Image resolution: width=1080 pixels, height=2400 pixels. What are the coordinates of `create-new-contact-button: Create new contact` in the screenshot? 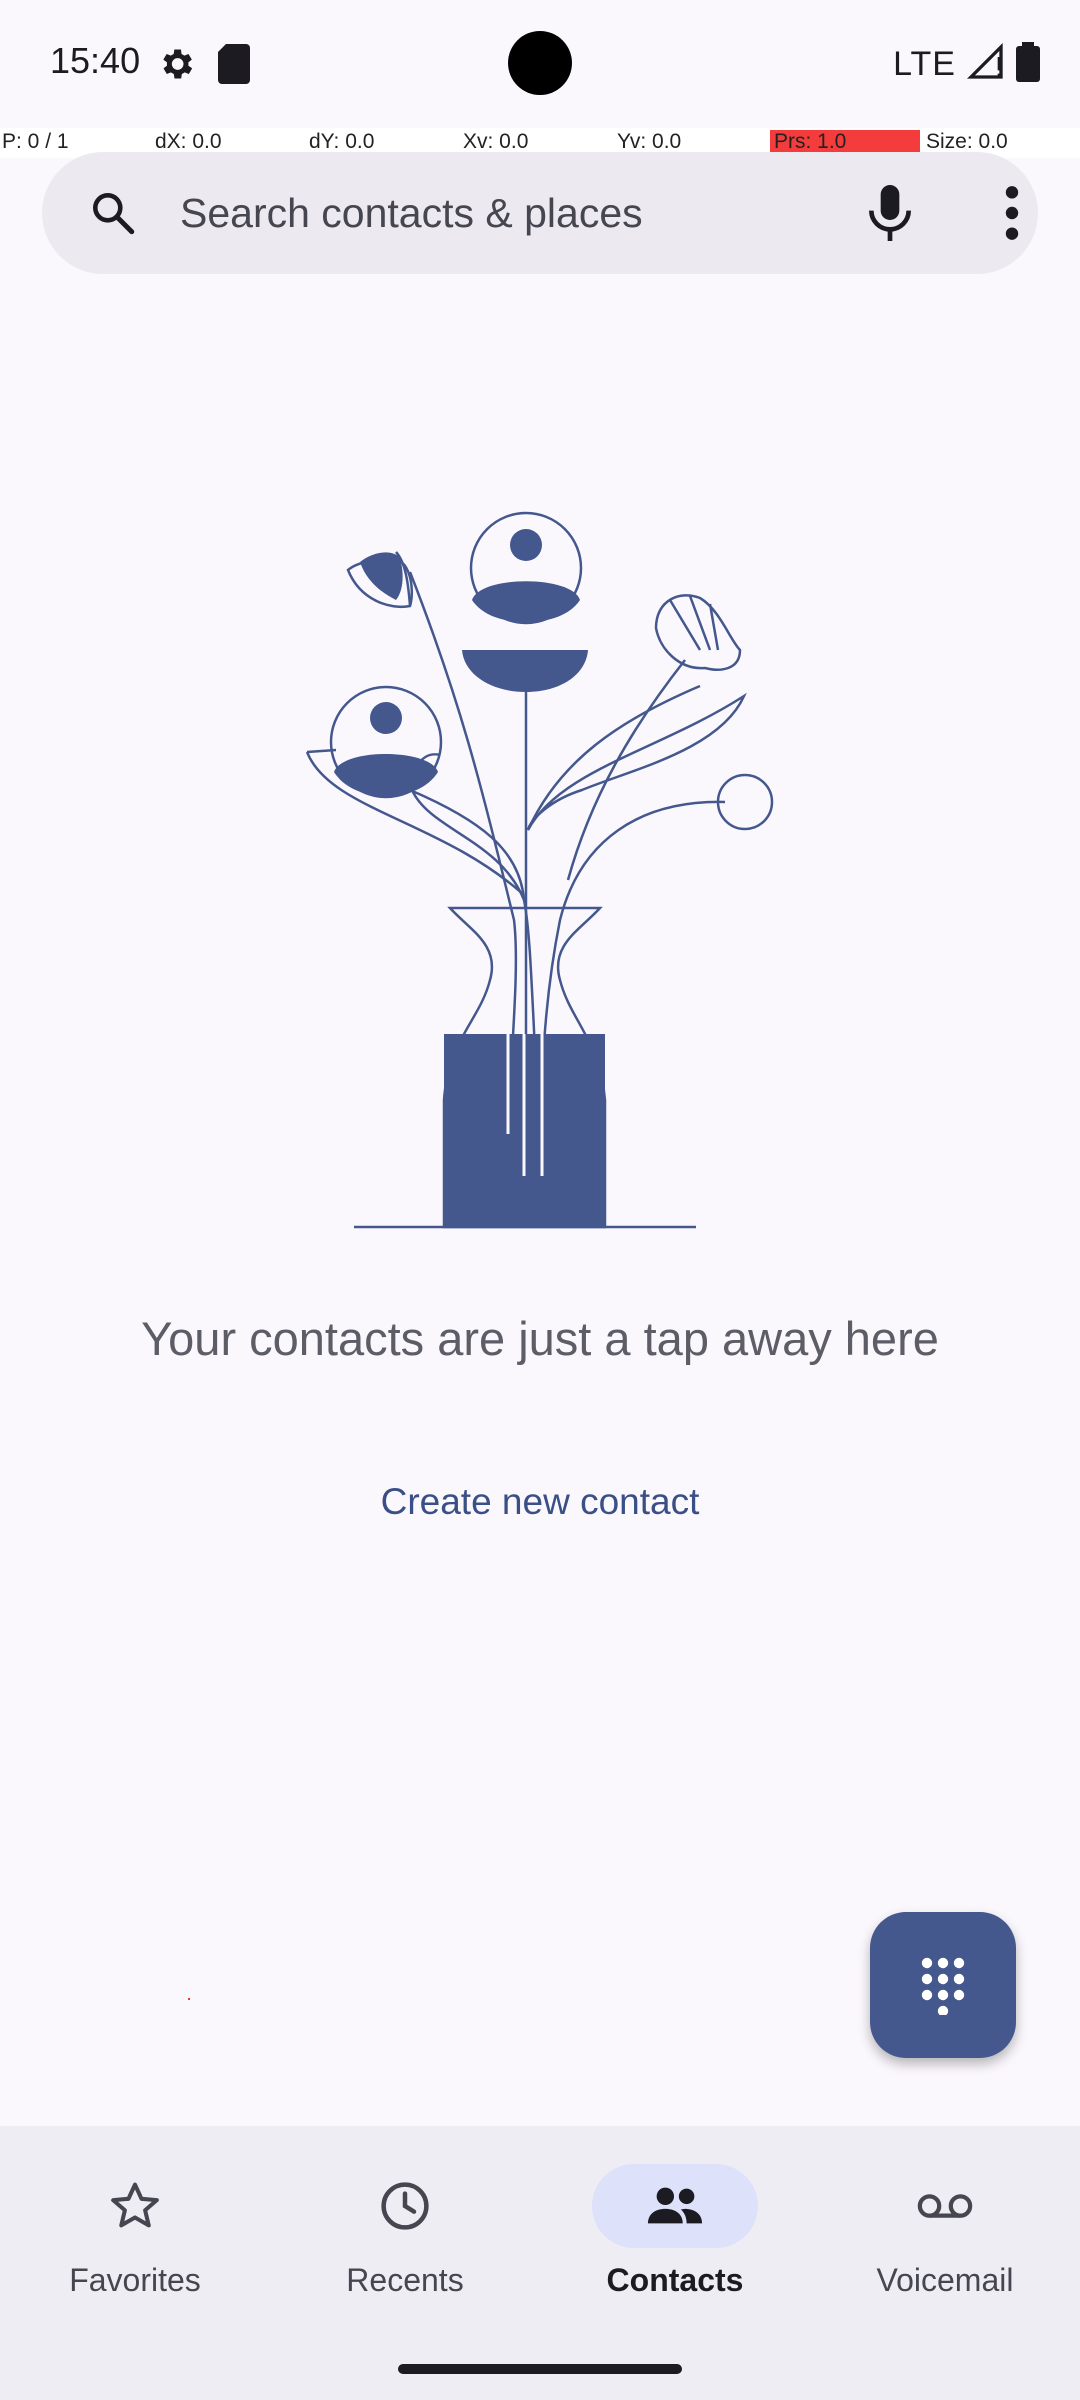 It's located at (540, 1502).